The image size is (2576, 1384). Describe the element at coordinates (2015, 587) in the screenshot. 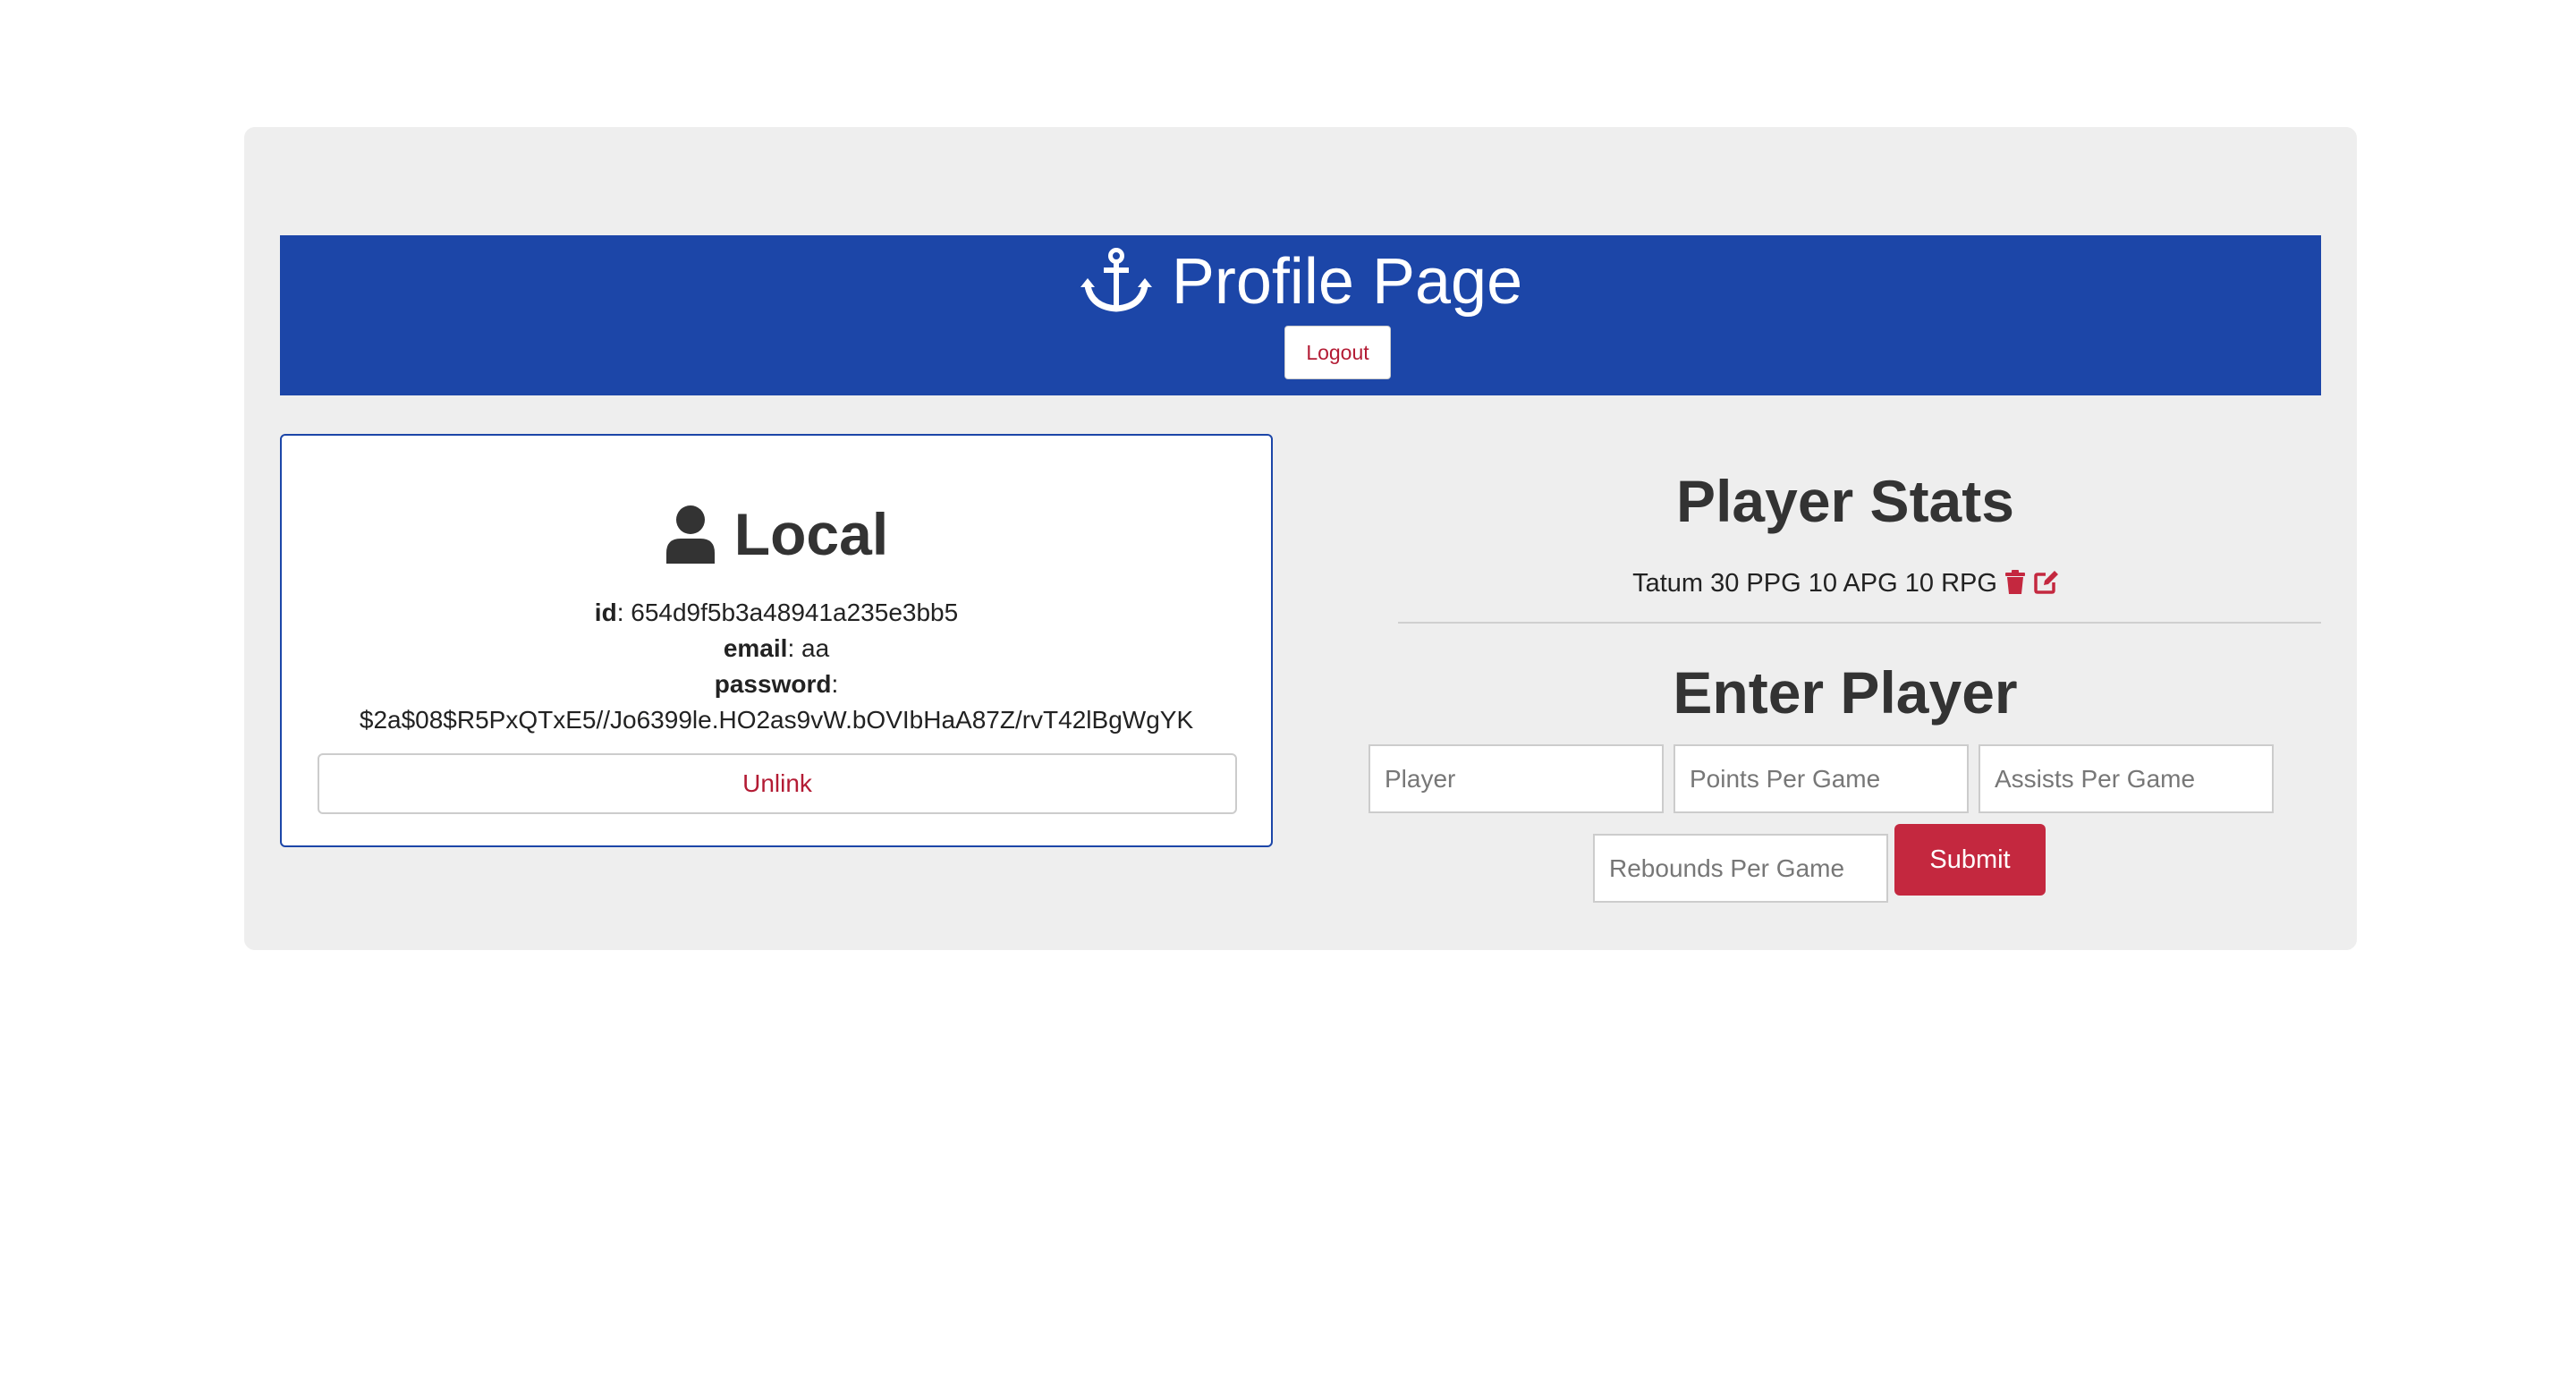

I see `trash-icon` at that location.